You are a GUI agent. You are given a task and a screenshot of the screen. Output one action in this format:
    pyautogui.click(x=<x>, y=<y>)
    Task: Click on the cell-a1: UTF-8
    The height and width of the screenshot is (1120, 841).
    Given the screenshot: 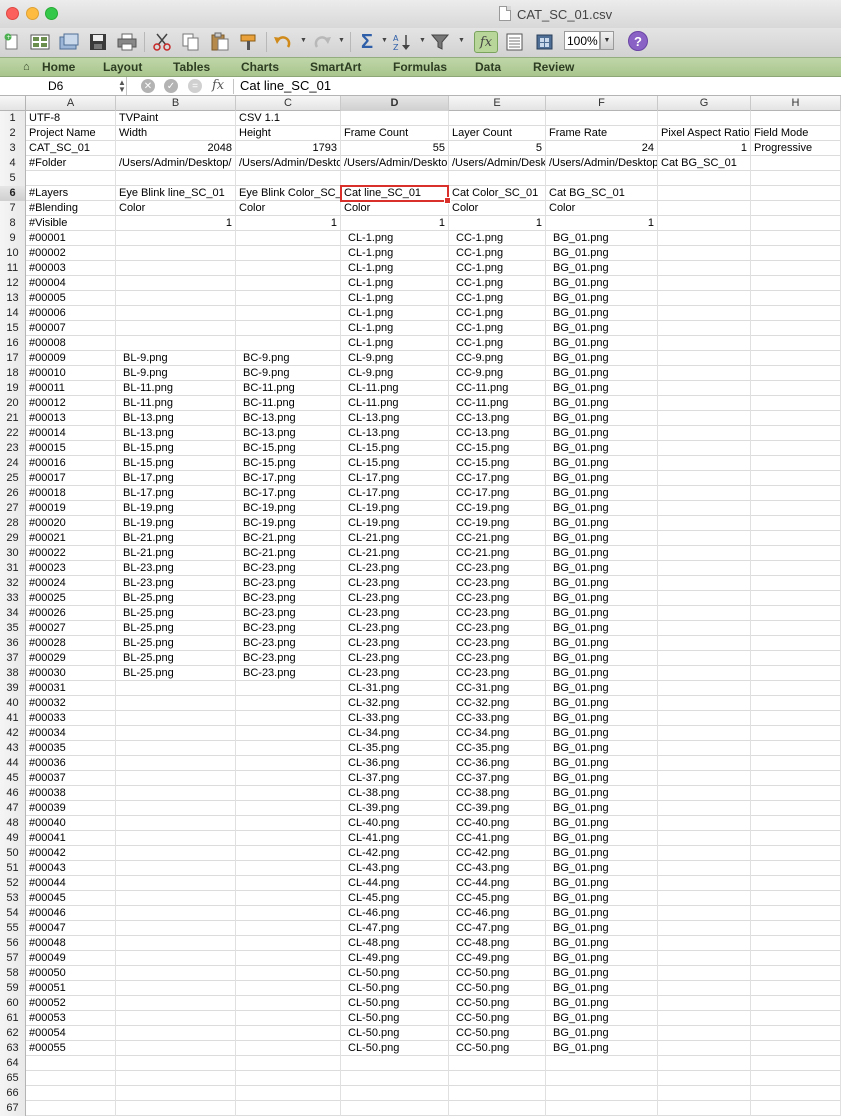 What is the action you would take?
    pyautogui.click(x=71, y=118)
    